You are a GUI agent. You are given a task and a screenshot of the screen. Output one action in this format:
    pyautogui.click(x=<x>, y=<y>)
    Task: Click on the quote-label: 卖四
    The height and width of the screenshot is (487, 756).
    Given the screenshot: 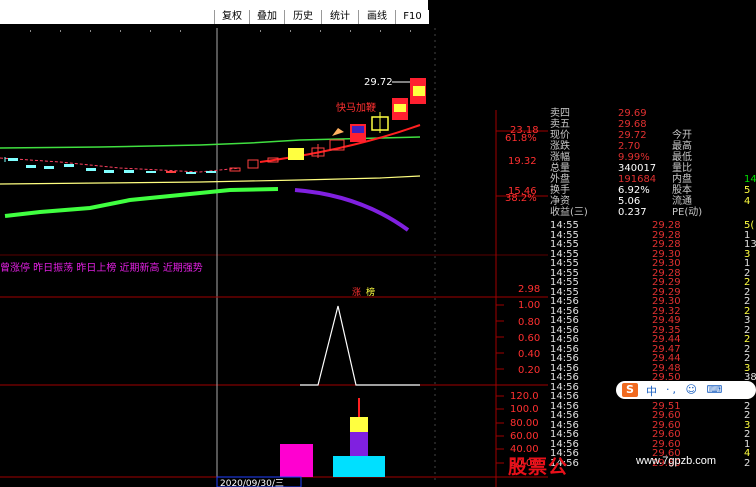 What is the action you would take?
    pyautogui.click(x=560, y=113)
    